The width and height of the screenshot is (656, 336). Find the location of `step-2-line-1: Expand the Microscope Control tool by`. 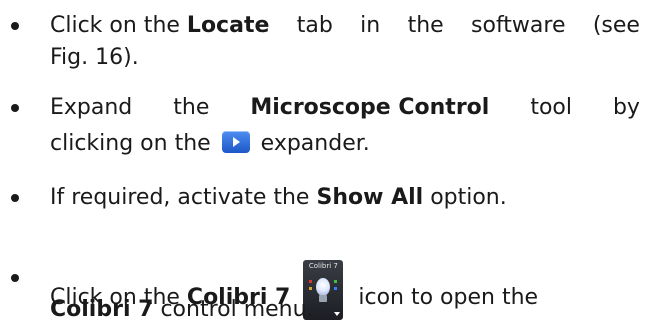

step-2-line-1: Expand the Microscope Control tool by is located at coordinates (345, 108).